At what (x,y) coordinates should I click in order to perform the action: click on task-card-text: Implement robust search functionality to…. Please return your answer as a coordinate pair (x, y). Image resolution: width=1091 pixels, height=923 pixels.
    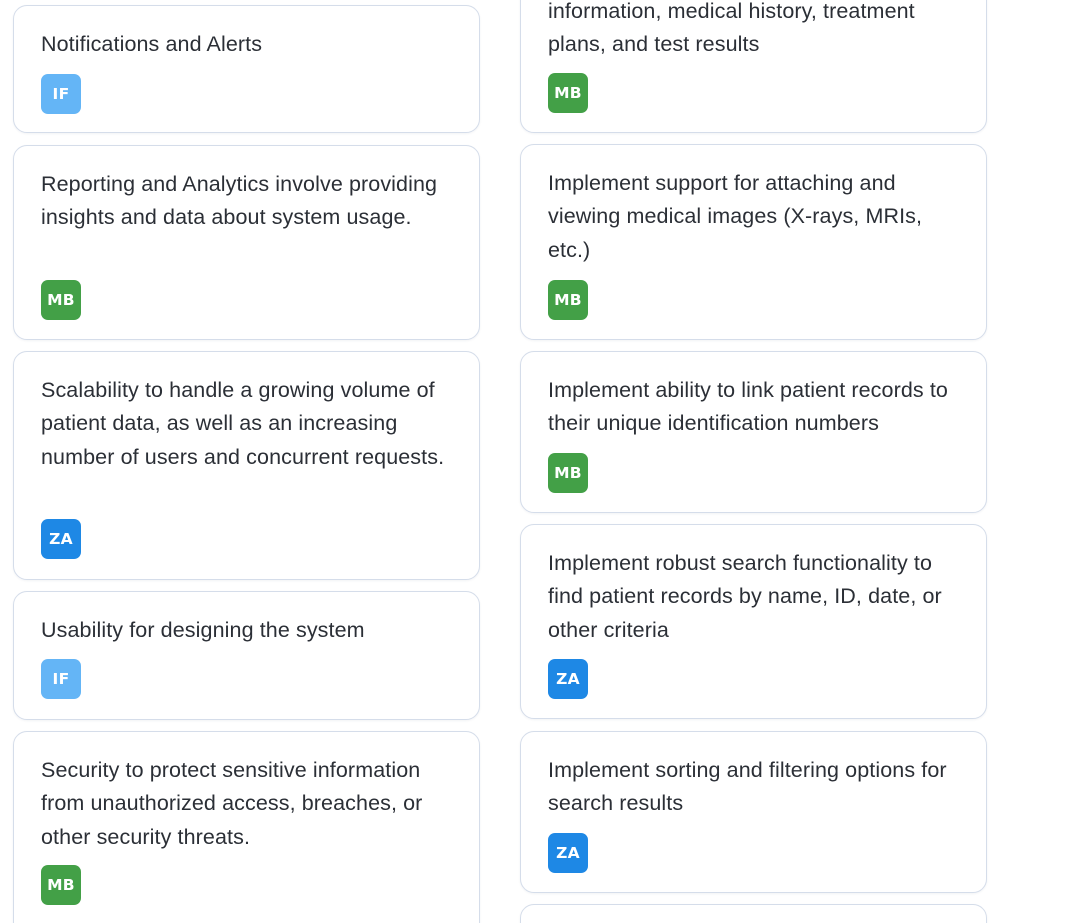
    Looking at the image, I should click on (745, 596).